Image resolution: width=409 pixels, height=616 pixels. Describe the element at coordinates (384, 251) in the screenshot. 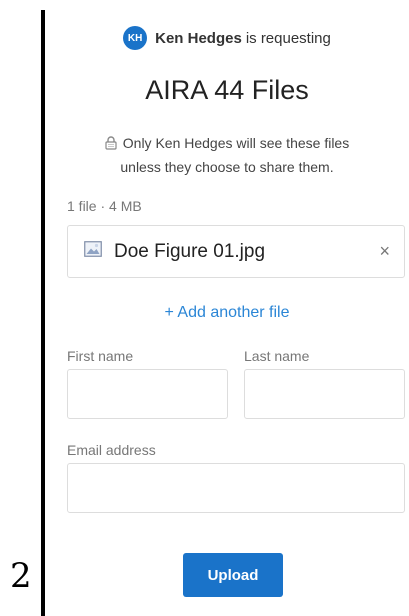

I see `remove-file-icon: ×` at that location.